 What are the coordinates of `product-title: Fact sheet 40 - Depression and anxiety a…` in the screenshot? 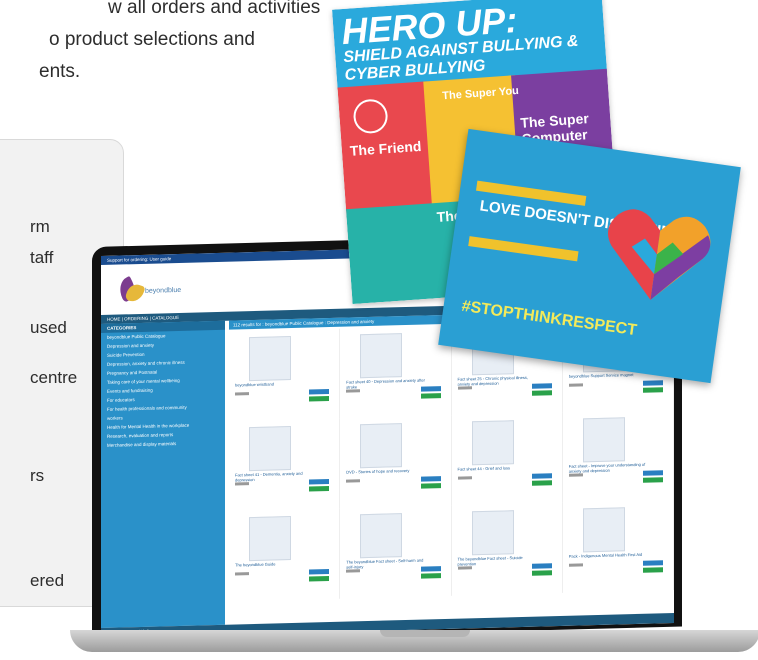 It's located at (386, 383).